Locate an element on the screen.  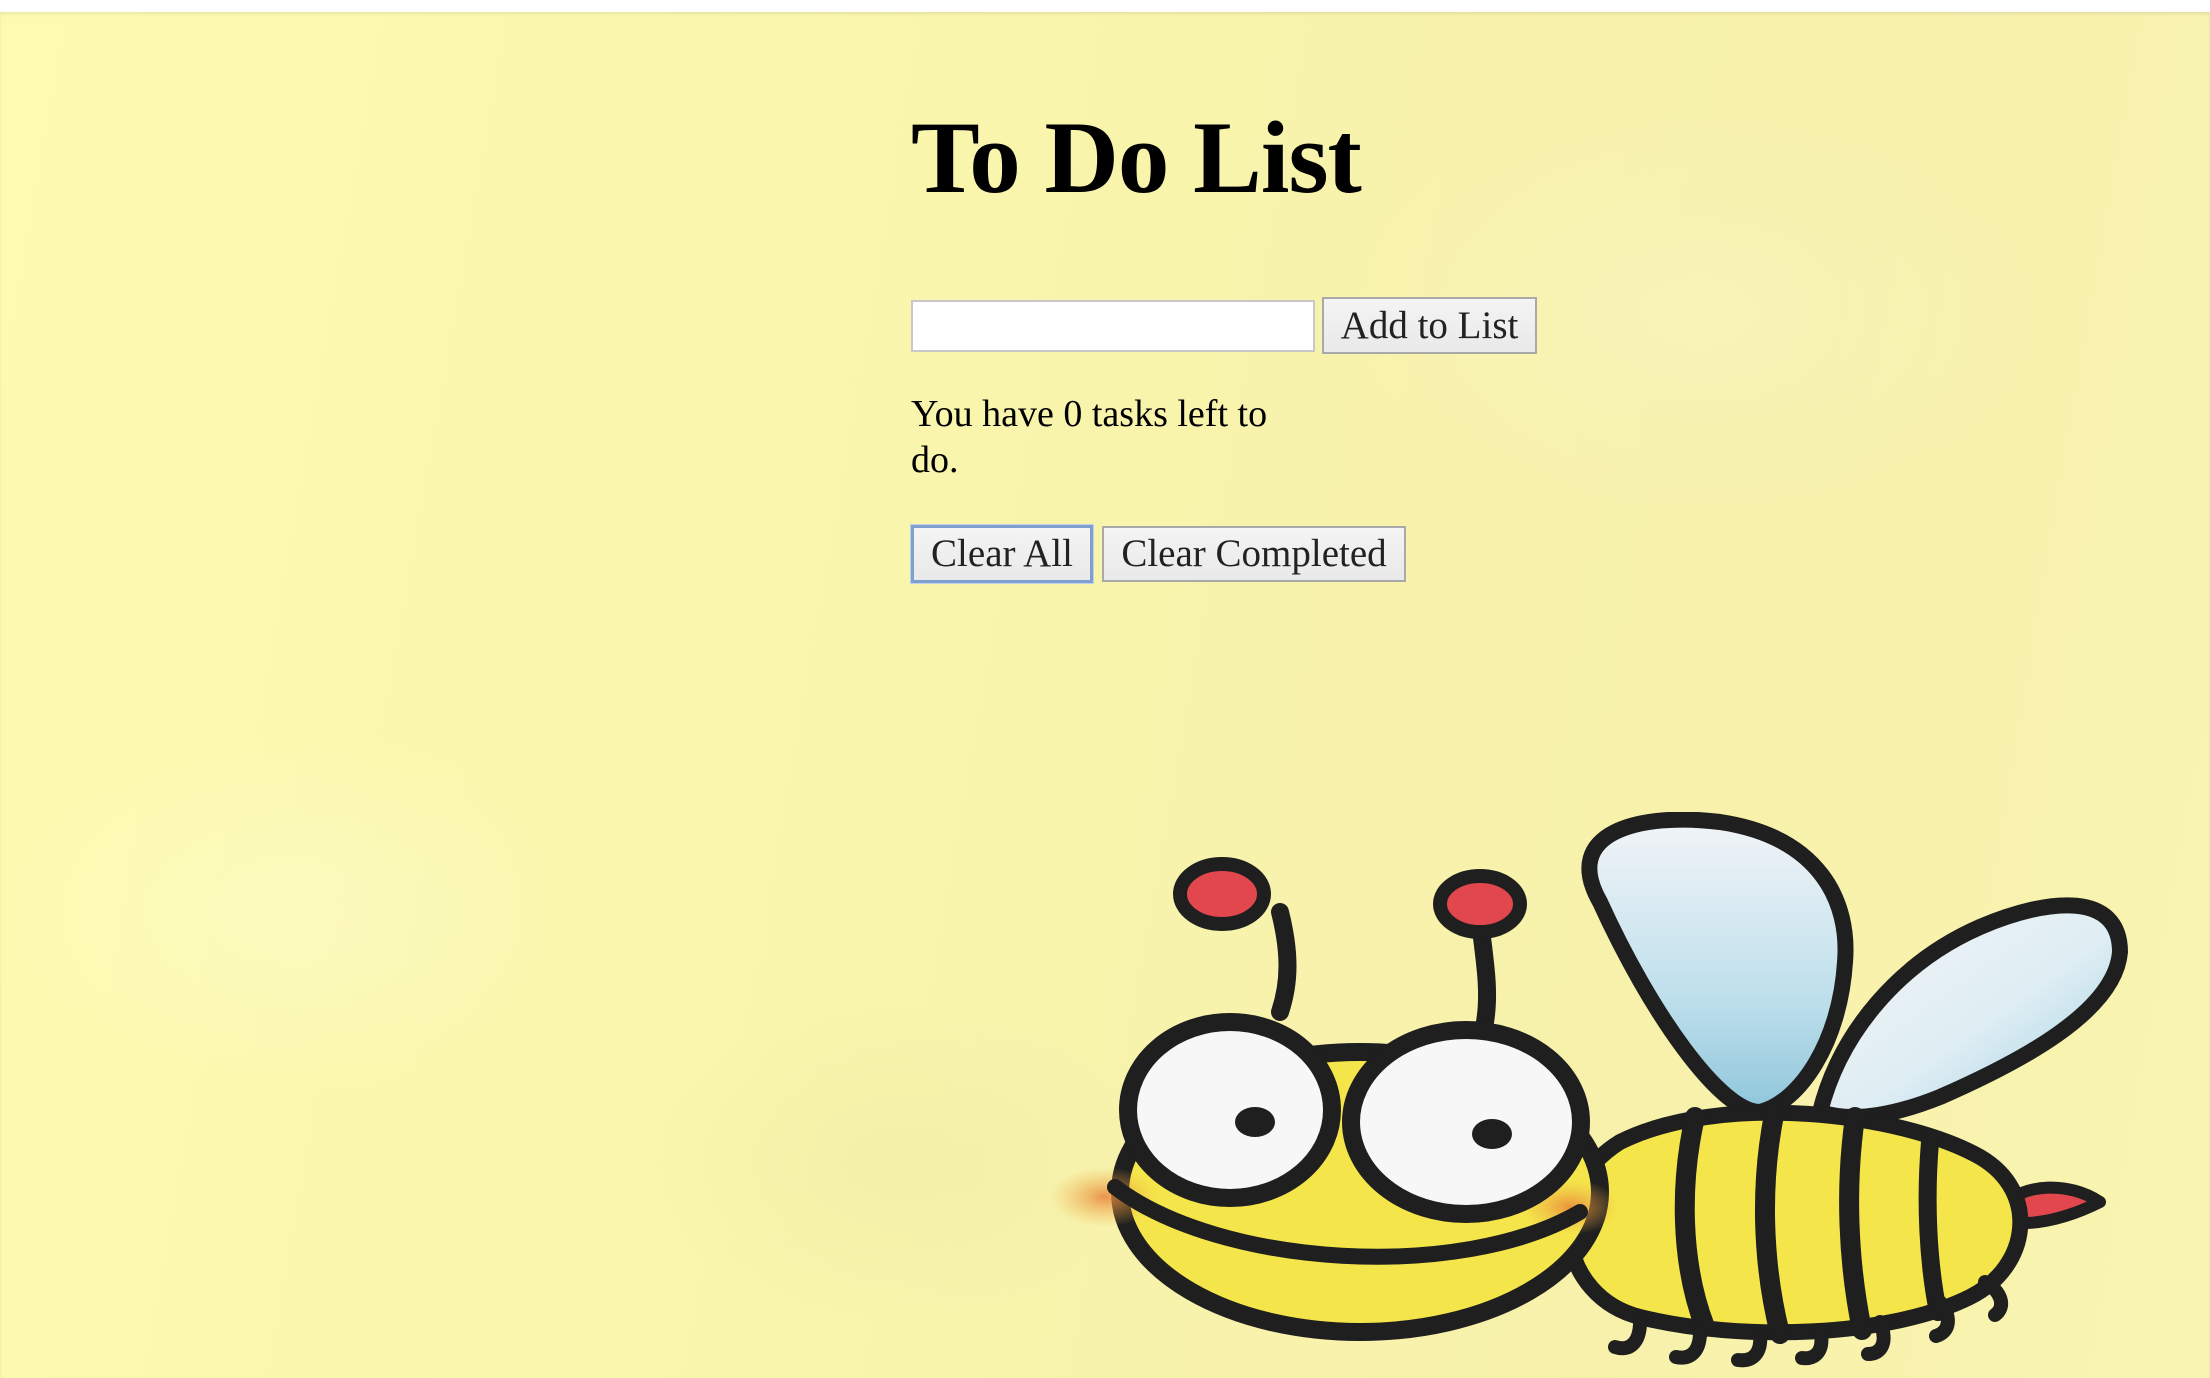
add-task-form: Add to List is located at coordinates (1224, 325).